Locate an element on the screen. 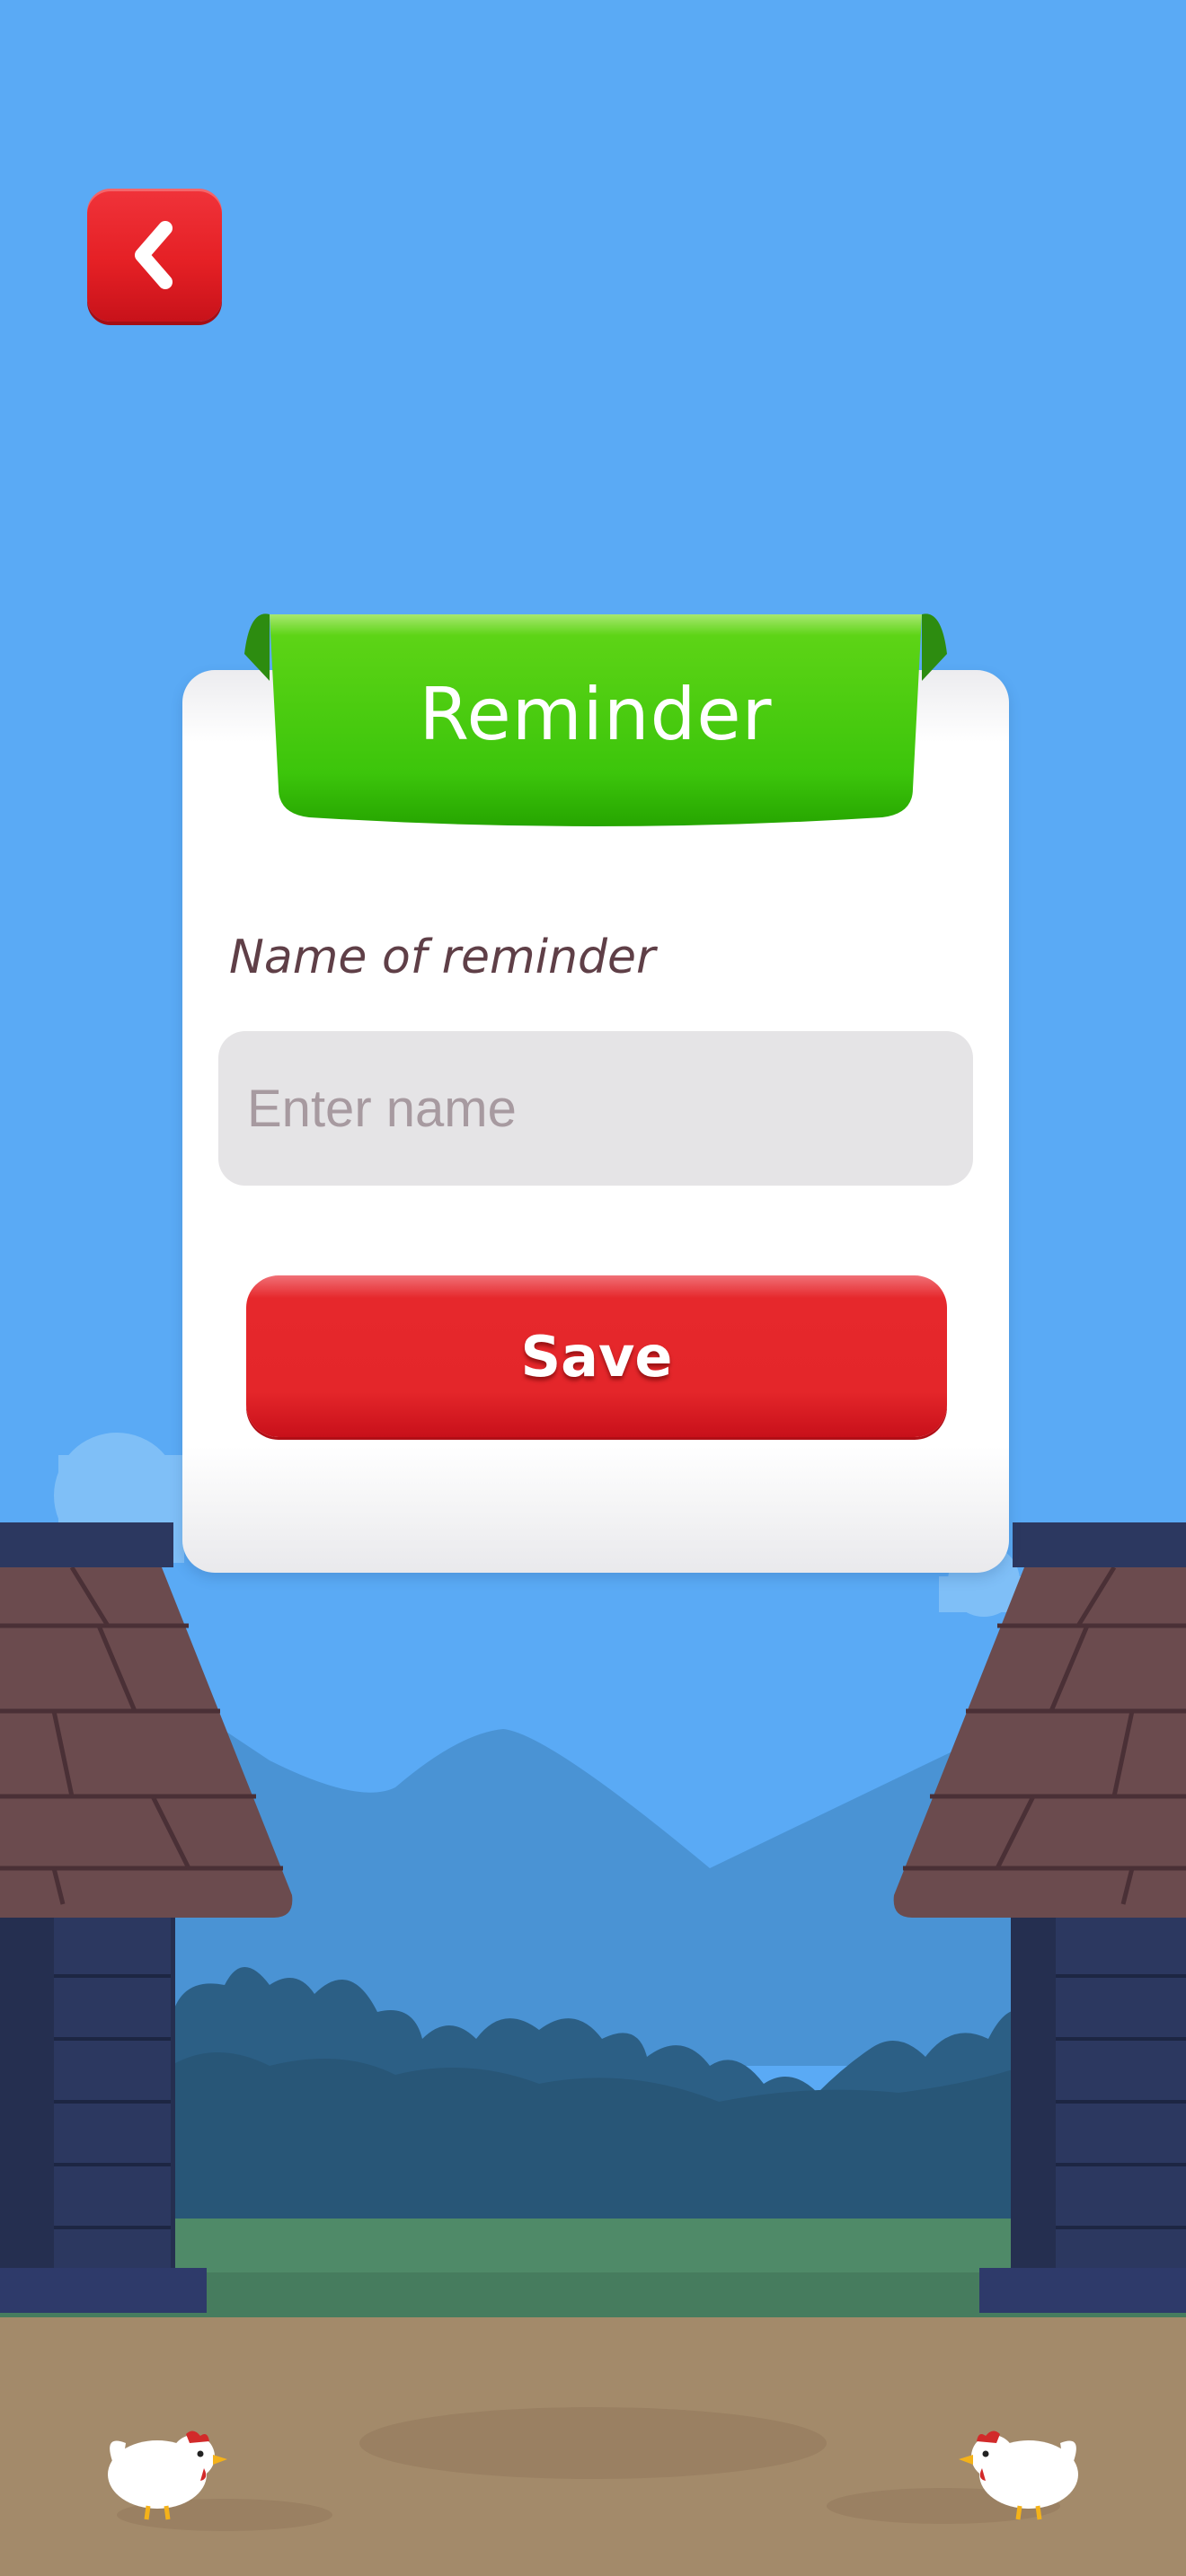  back-button is located at coordinates (154, 255).